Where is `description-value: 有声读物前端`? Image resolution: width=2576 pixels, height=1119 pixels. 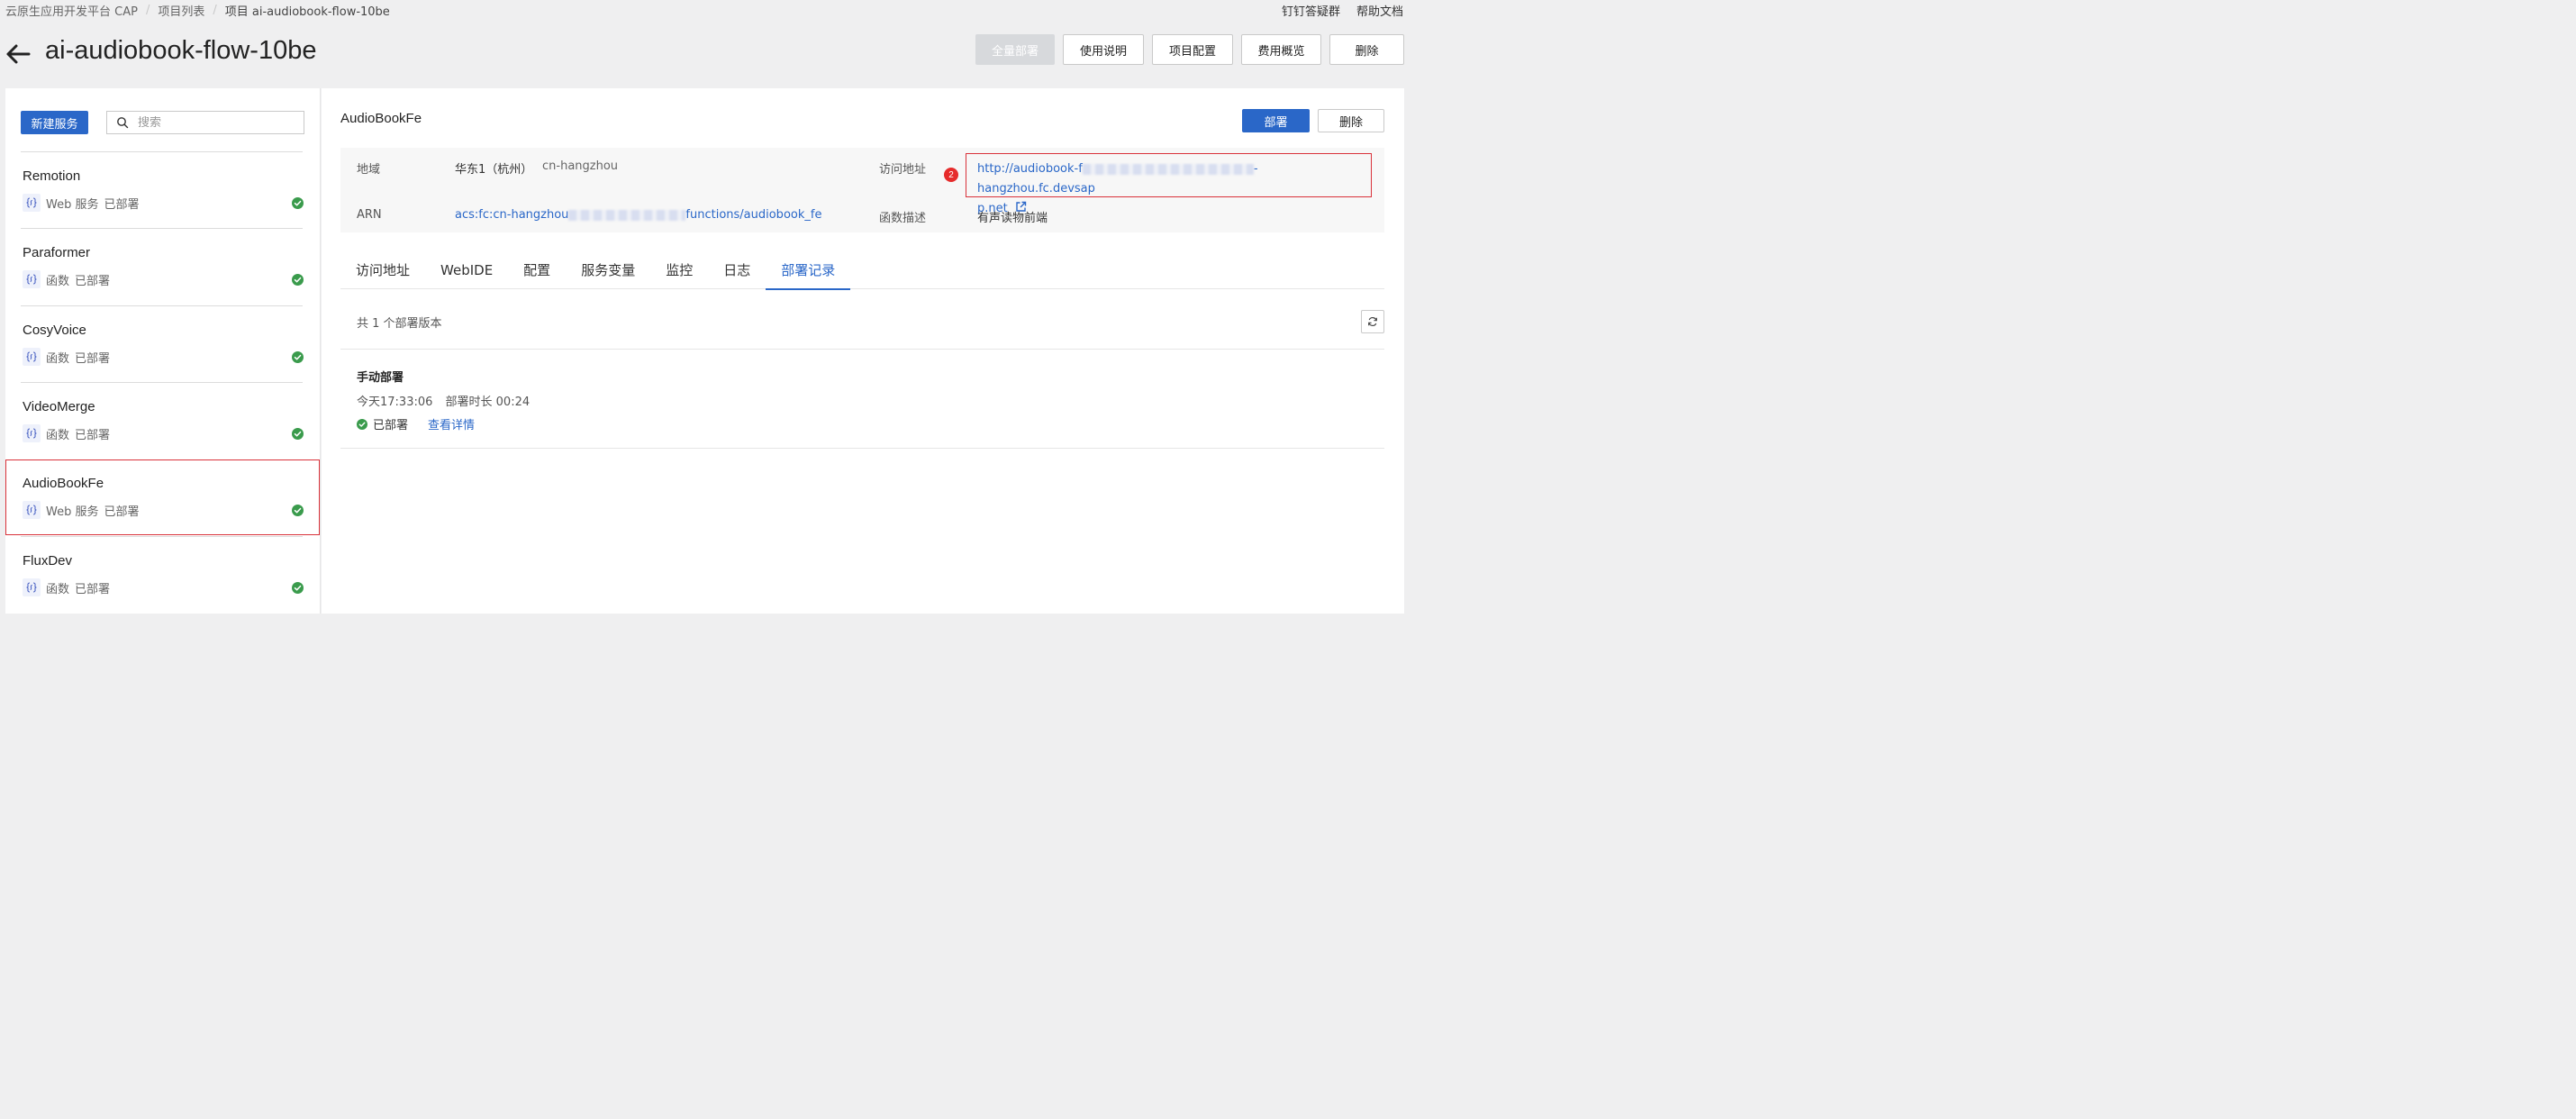
description-value: 有声读物前端 is located at coordinates (1012, 218).